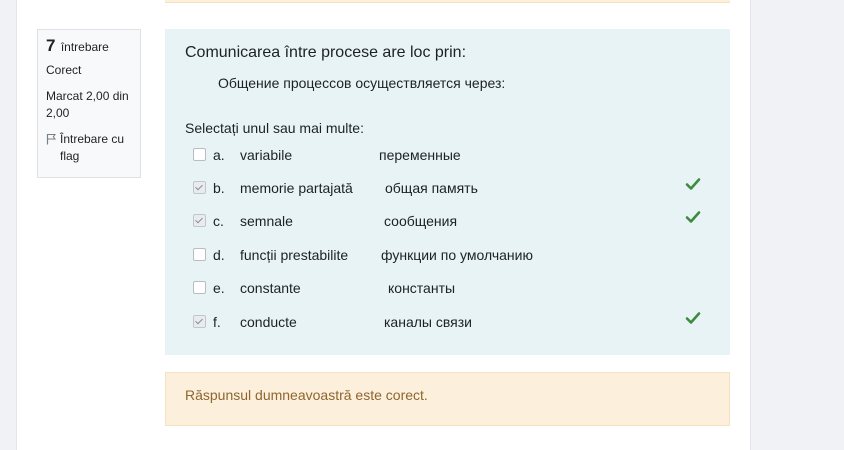 The image size is (844, 450). I want to click on answer-option-e: e. constante константы, so click(448, 288).